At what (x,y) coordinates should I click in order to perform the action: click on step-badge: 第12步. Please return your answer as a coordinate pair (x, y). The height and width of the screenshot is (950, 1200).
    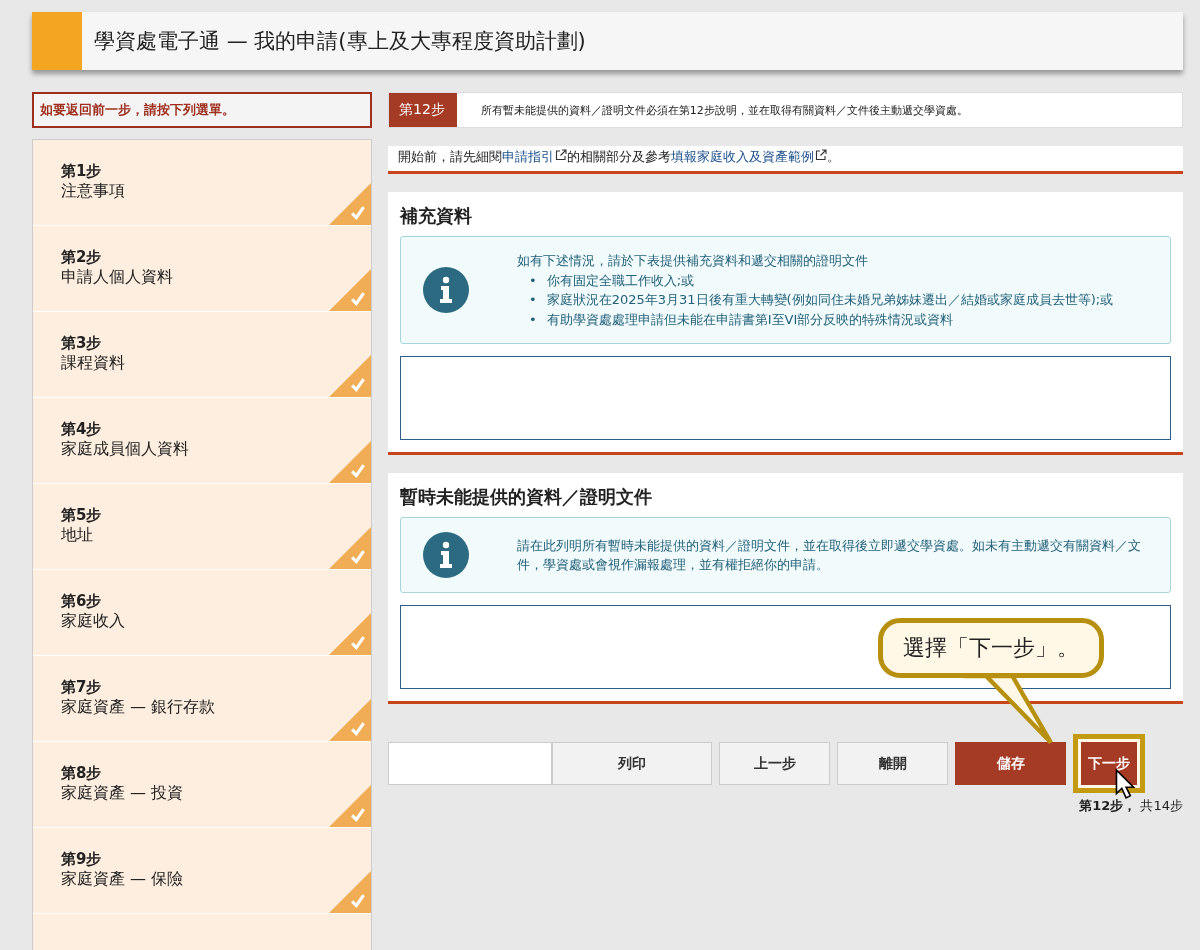
    Looking at the image, I should click on (423, 110).